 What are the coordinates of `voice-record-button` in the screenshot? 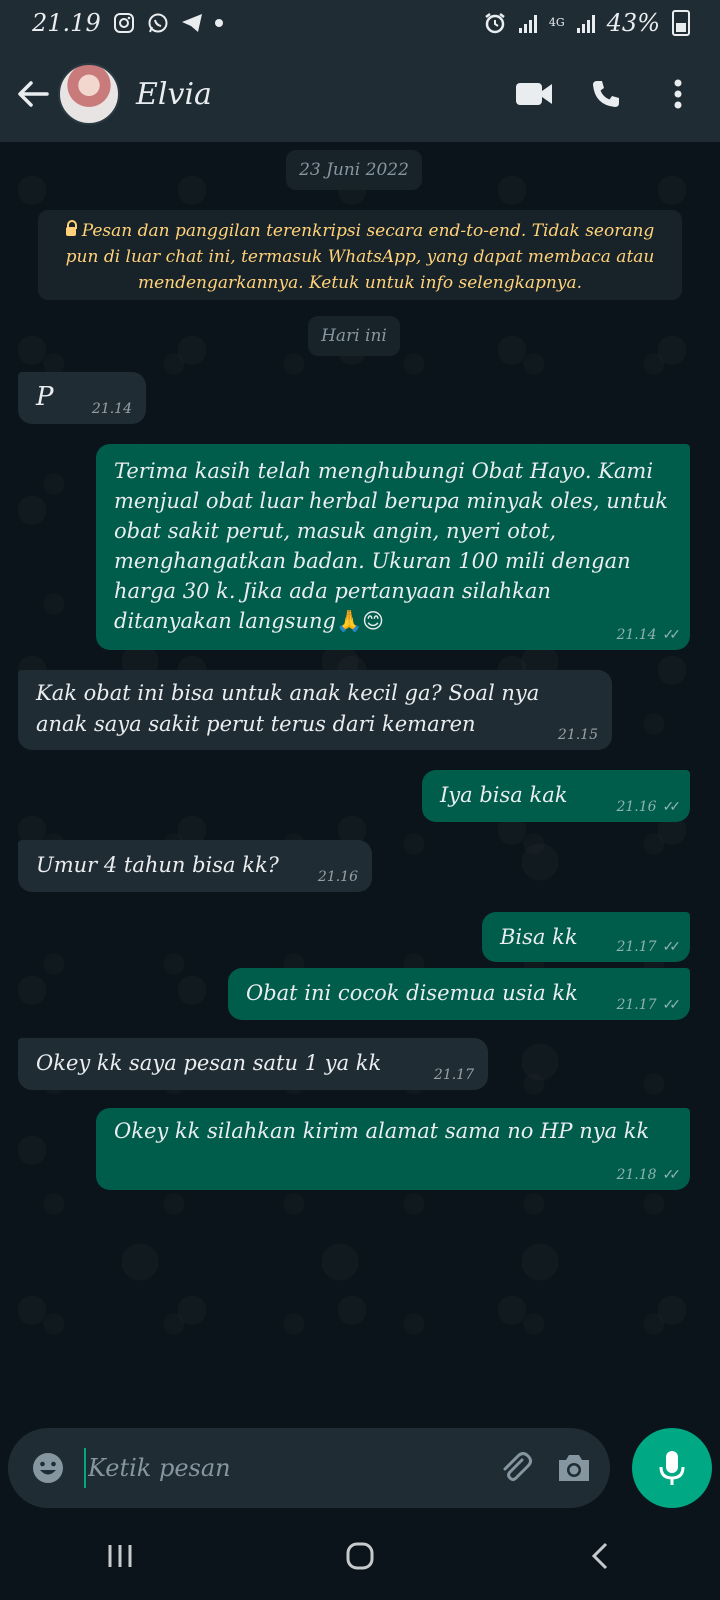 It's located at (672, 1468).